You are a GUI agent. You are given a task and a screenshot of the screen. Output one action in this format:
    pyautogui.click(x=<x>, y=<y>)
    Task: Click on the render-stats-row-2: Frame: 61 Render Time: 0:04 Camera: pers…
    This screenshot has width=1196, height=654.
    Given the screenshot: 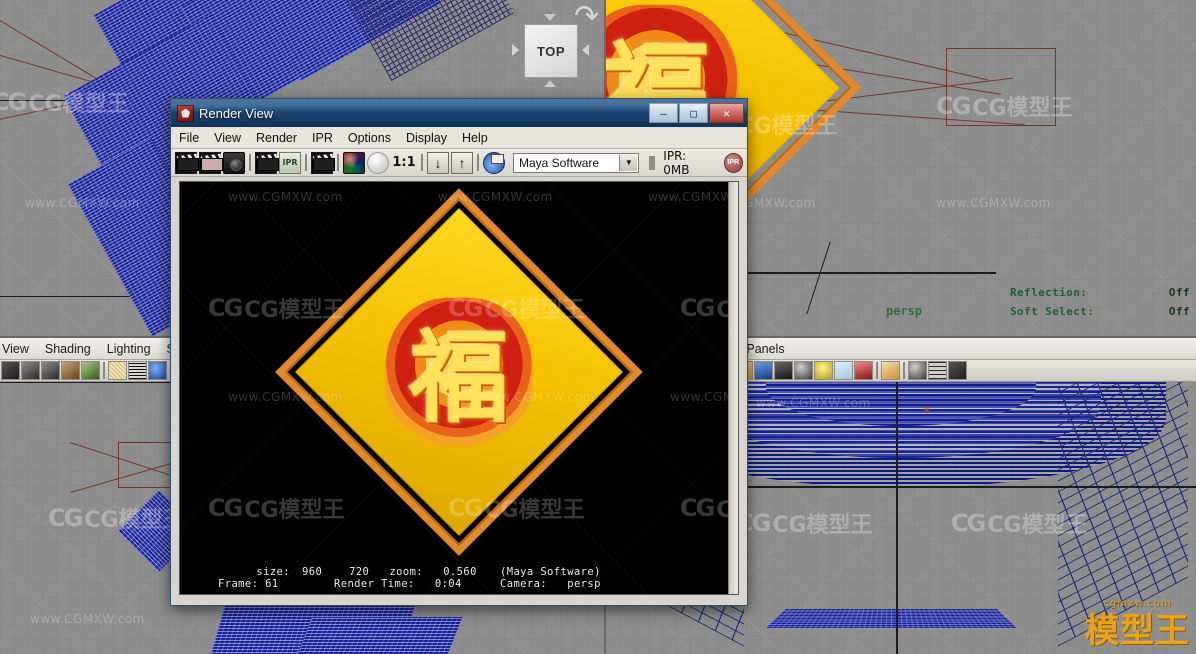 What is the action you would take?
    pyautogui.click(x=459, y=584)
    